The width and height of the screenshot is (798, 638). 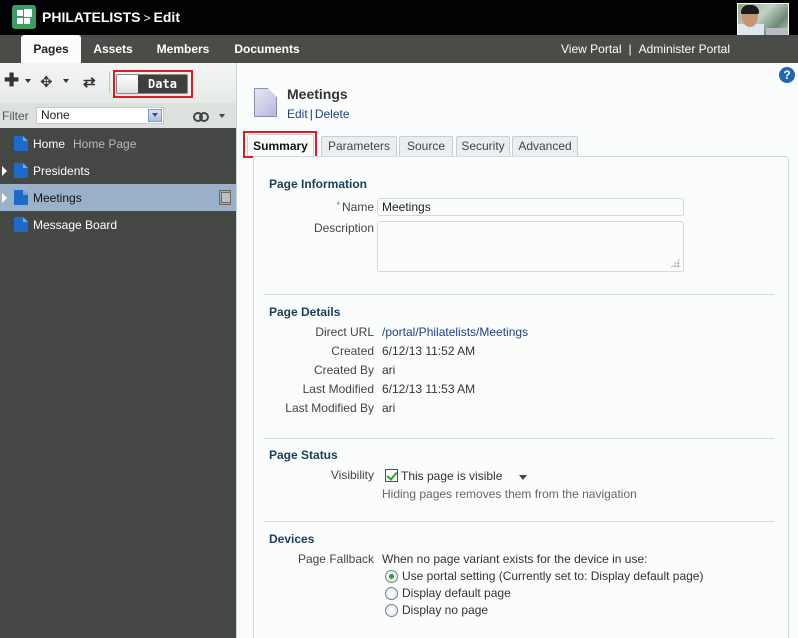 I want to click on radio-use-portal-setting, so click(x=391, y=576).